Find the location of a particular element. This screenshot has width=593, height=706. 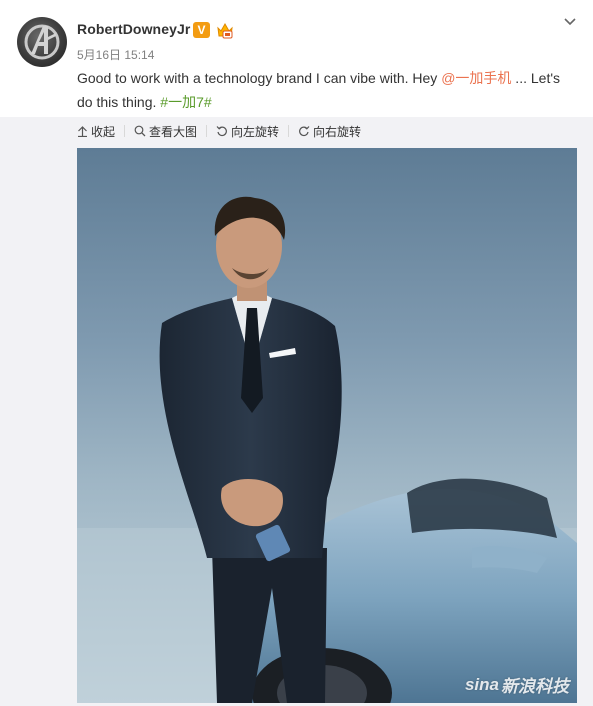

rotate-left-button: 向左旋转 is located at coordinates (247, 131).